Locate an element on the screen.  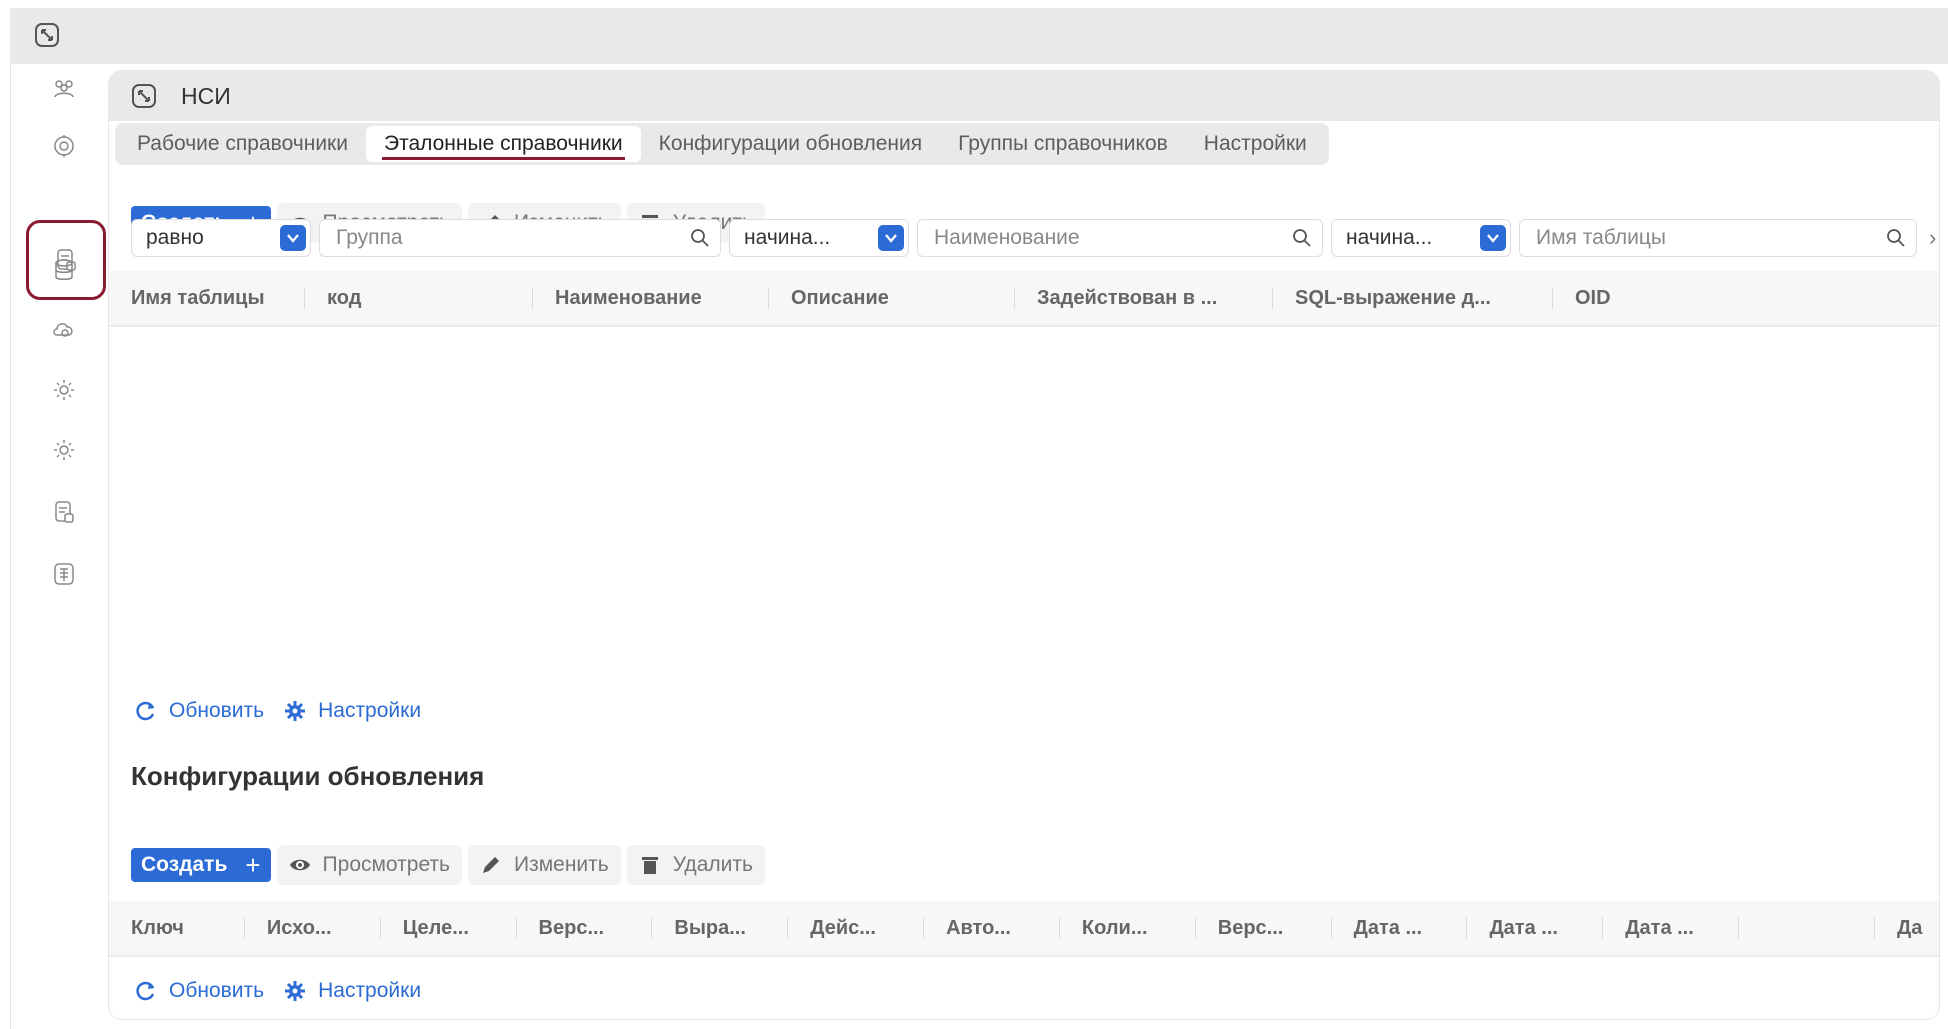
reference-book-alt-icon is located at coordinates (64, 512).